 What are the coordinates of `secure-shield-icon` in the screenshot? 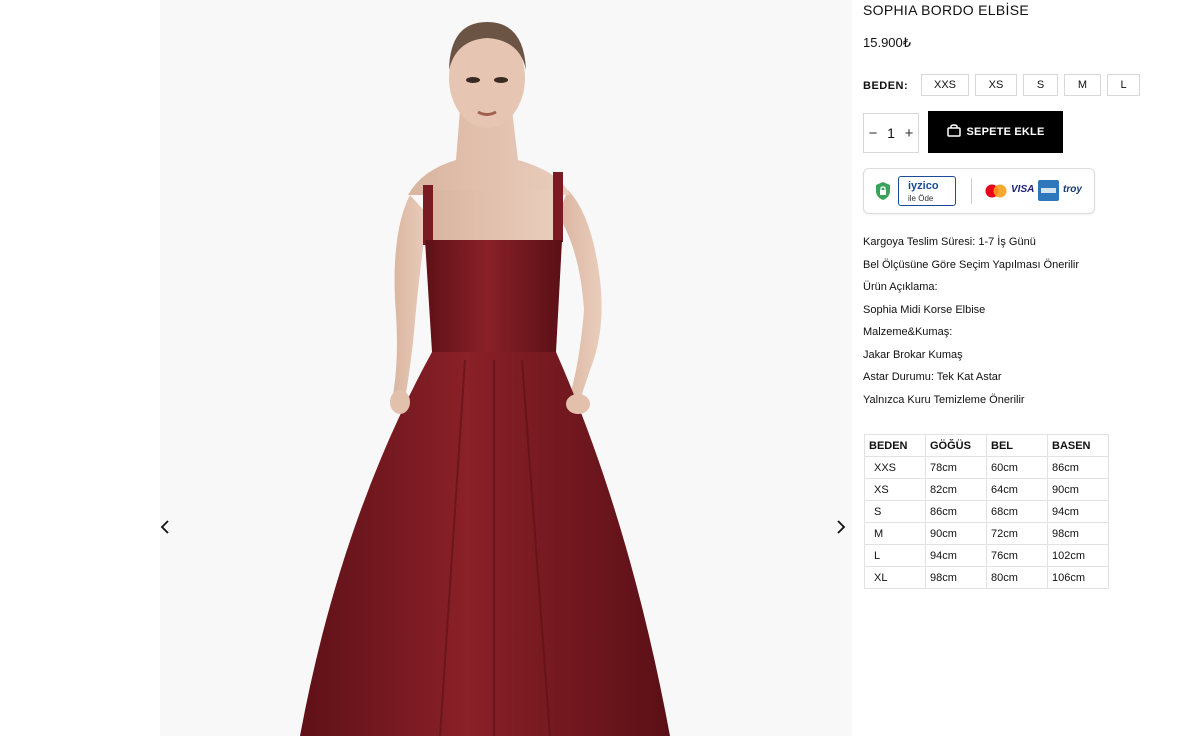 It's located at (883, 191).